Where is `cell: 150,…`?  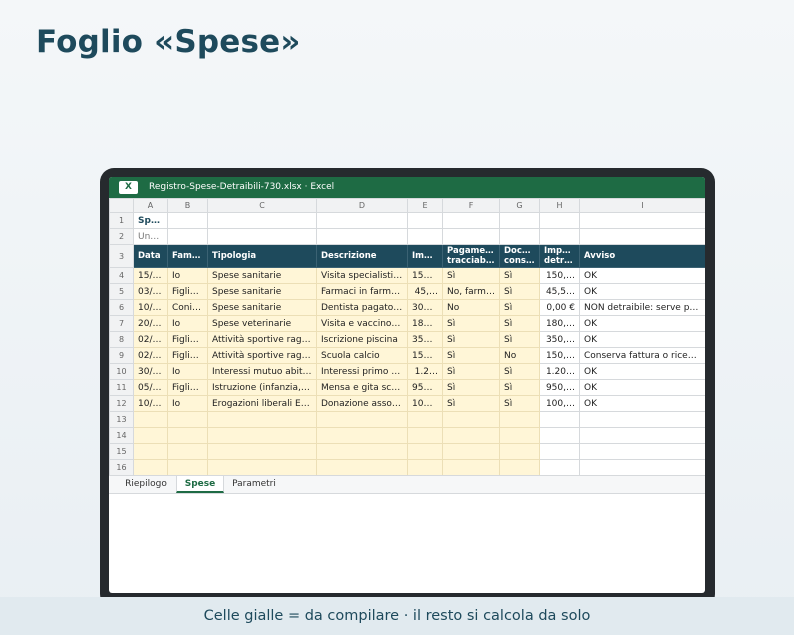
cell: 150,… is located at coordinates (559, 275).